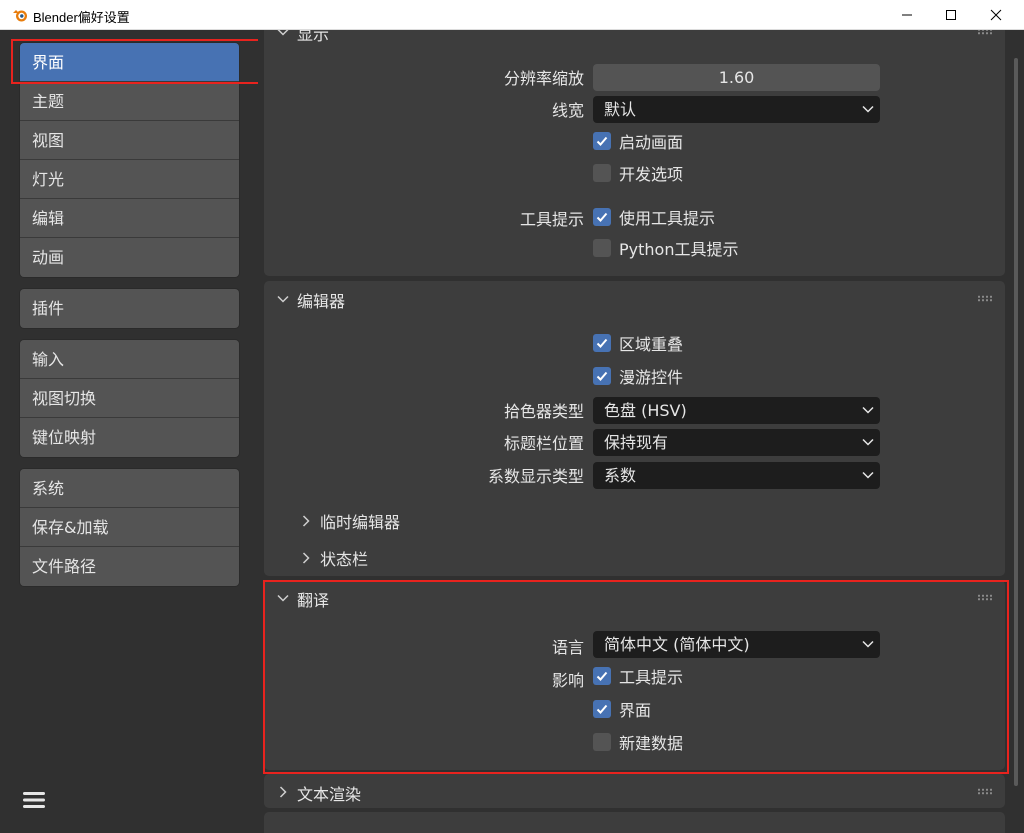 This screenshot has height=833, width=1024. What do you see at coordinates (651, 344) in the screenshot?
I see `region-overlap-label: 区域重叠` at bounding box center [651, 344].